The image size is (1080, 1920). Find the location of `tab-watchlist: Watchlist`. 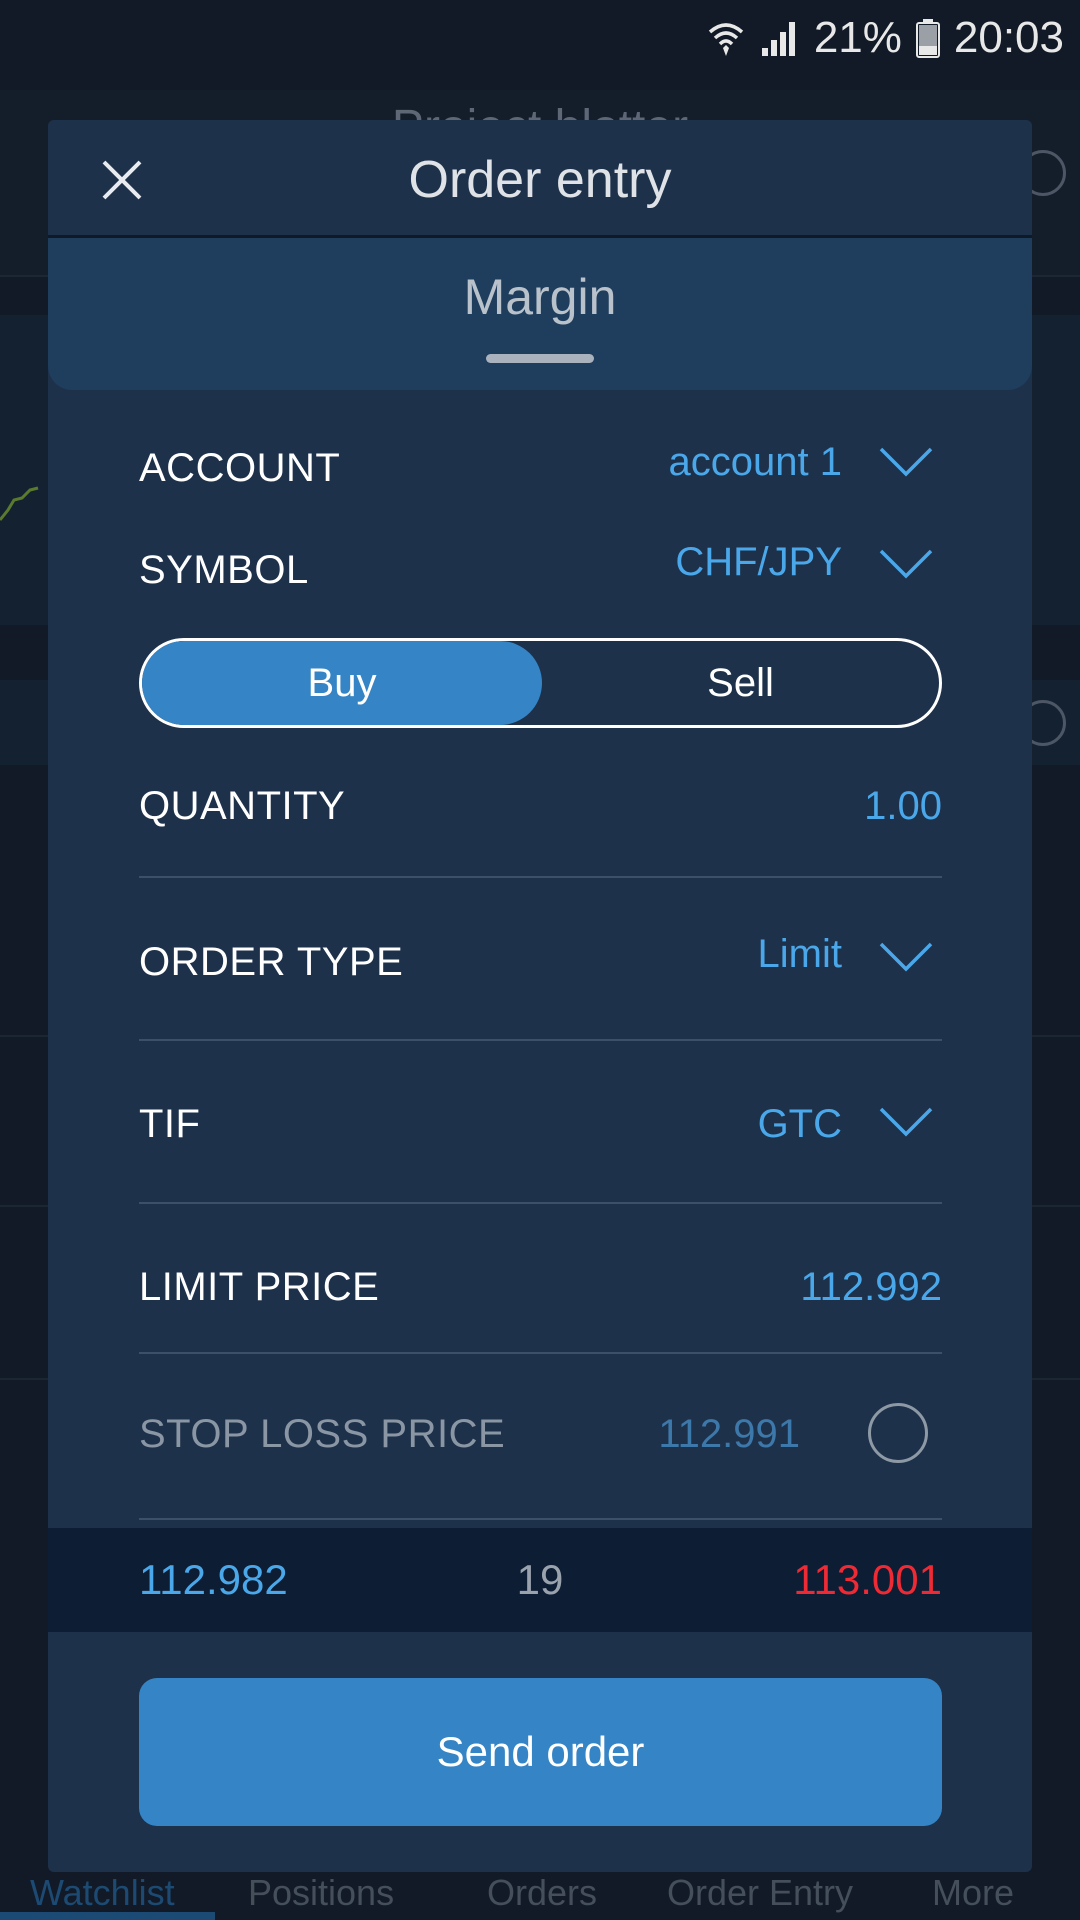

tab-watchlist: Watchlist is located at coordinates (102, 1893).